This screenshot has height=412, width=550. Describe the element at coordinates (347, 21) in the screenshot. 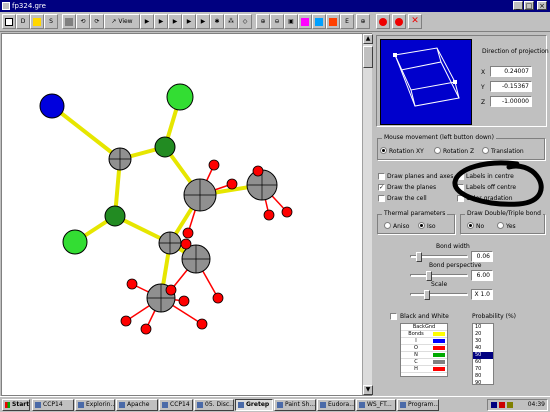

I see `e-button: E` at that location.